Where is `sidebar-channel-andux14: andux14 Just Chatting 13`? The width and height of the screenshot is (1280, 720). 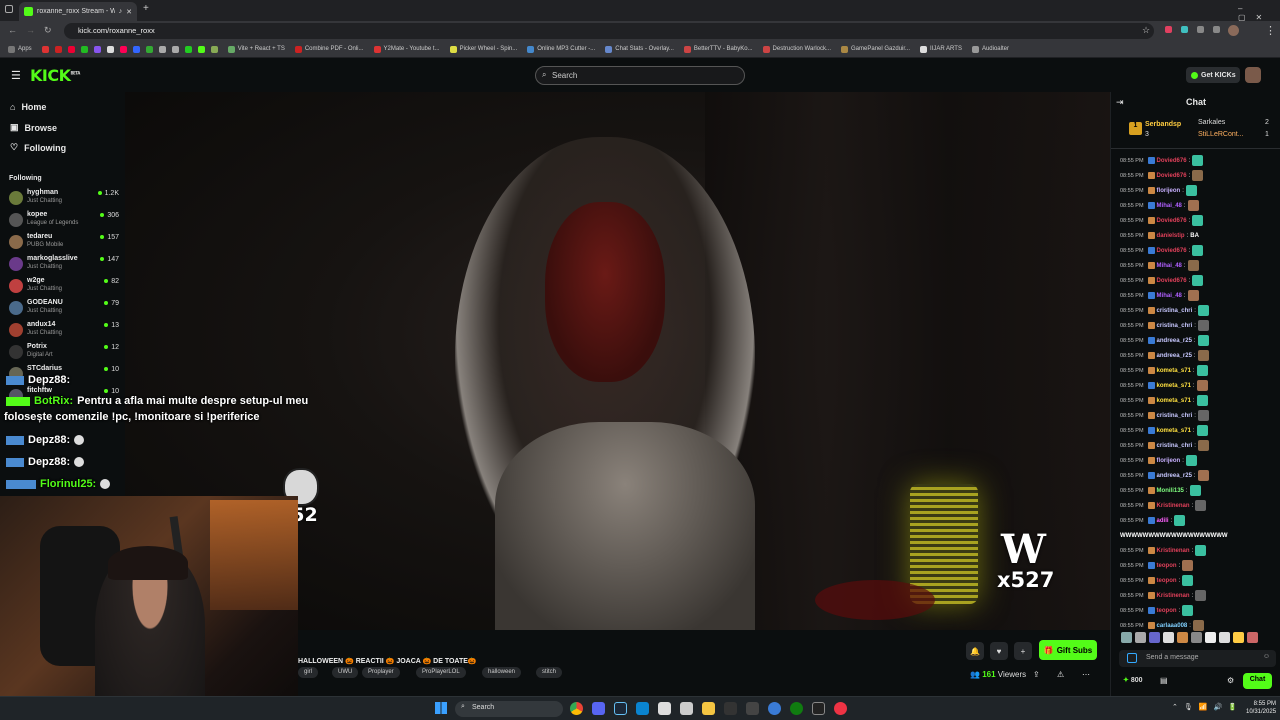 sidebar-channel-andux14: andux14 Just Chatting 13 is located at coordinates (65, 331).